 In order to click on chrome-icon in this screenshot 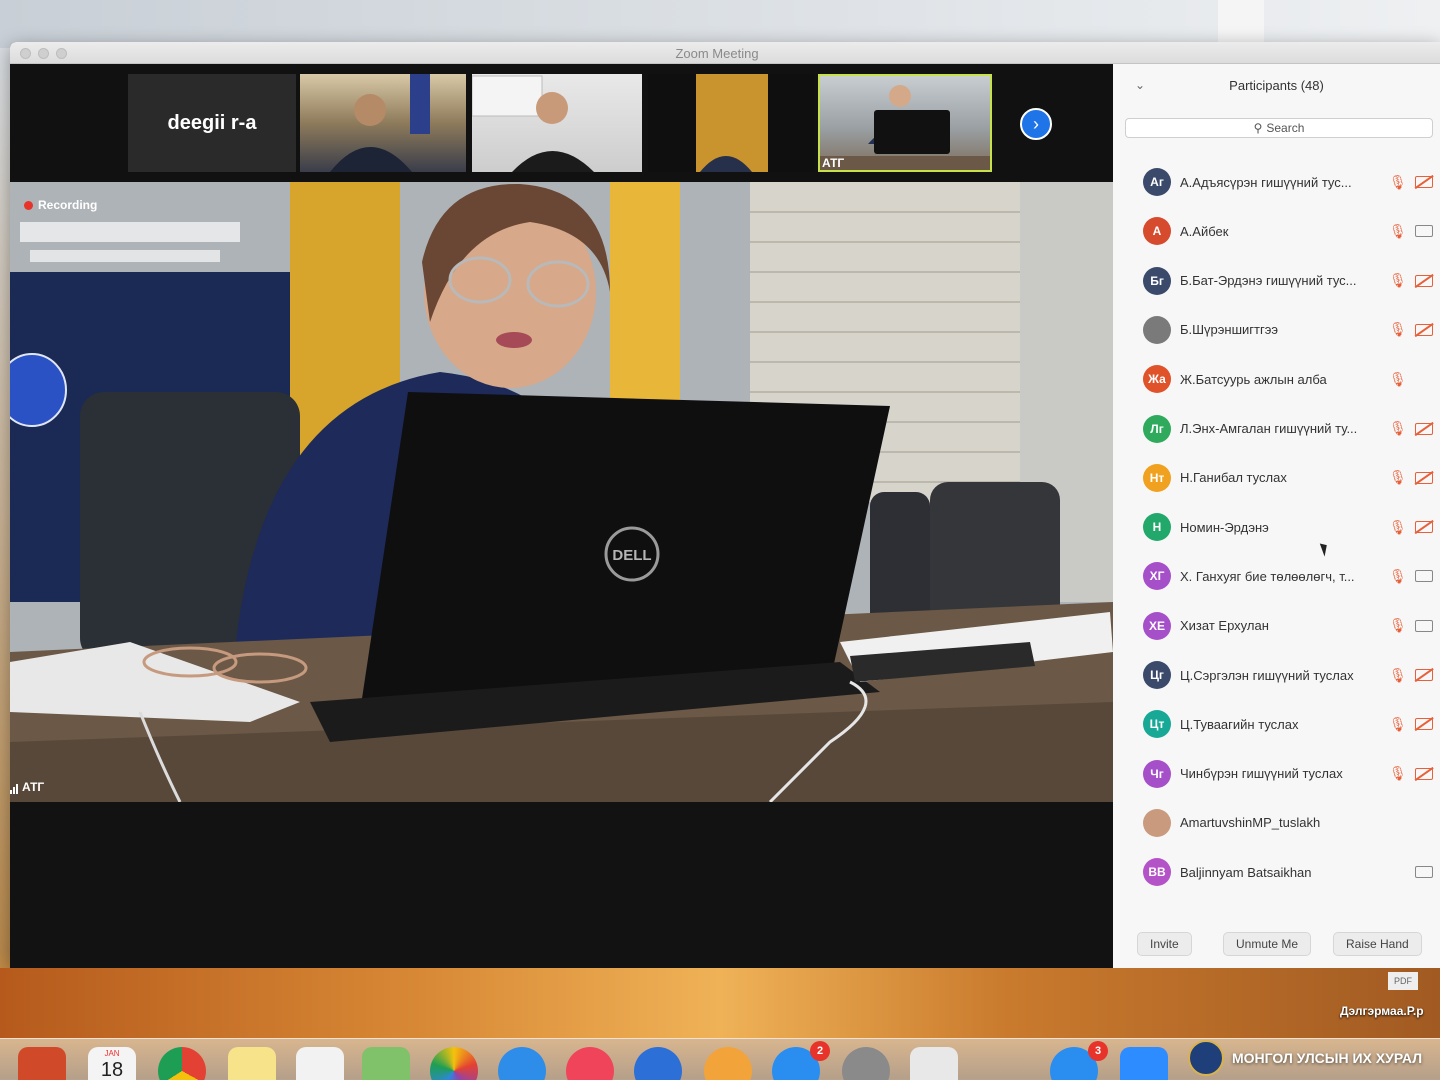, I will do `click(182, 1063)`.